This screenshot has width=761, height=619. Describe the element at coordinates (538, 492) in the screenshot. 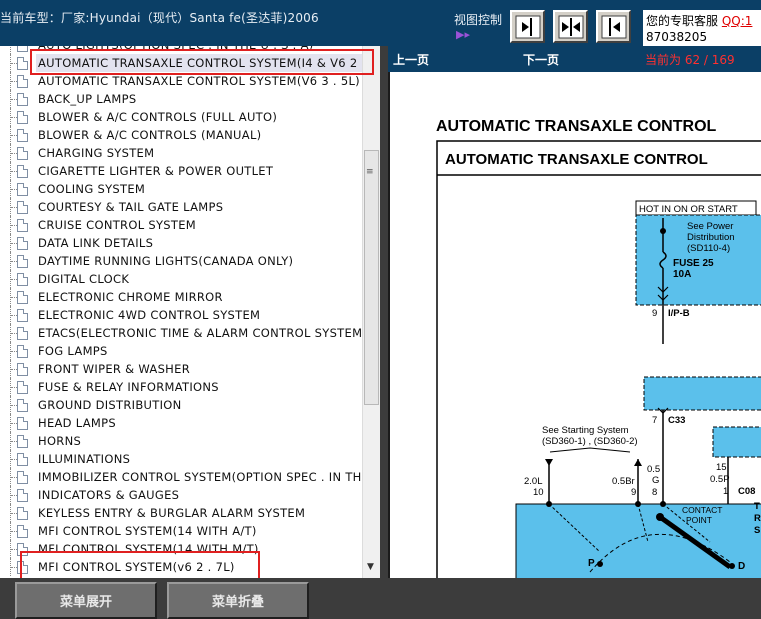

I see `wire-1-pin: 10` at that location.